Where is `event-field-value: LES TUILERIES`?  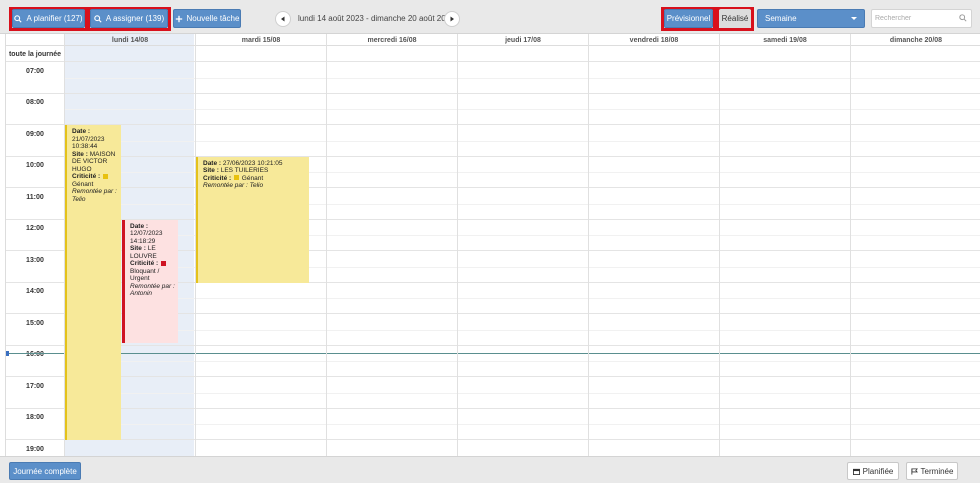 event-field-value: LES TUILERIES is located at coordinates (244, 170).